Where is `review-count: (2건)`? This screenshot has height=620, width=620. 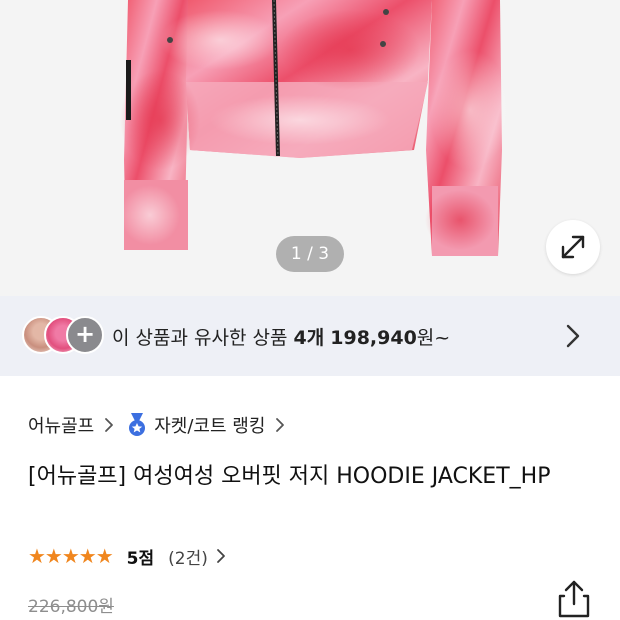 review-count: (2건) is located at coordinates (188, 556).